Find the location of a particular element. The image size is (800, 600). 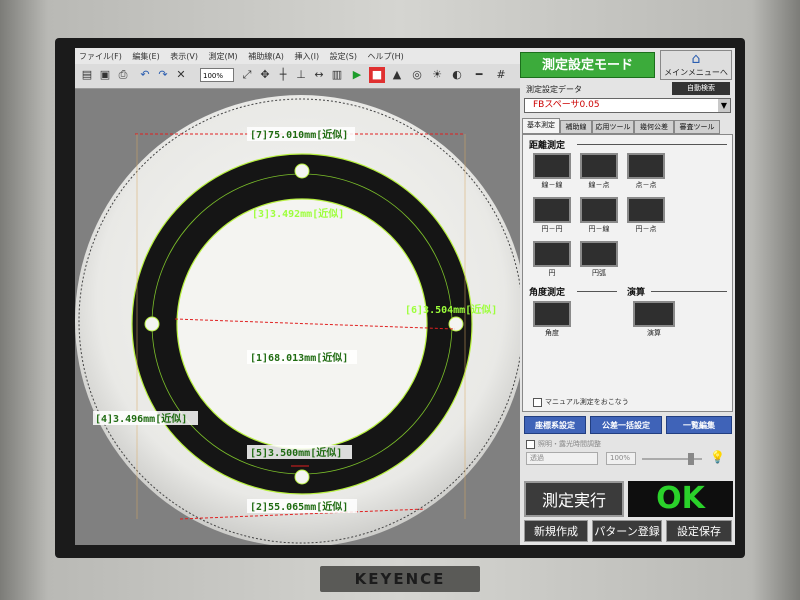

circle-tool is located at coordinates (552, 254).